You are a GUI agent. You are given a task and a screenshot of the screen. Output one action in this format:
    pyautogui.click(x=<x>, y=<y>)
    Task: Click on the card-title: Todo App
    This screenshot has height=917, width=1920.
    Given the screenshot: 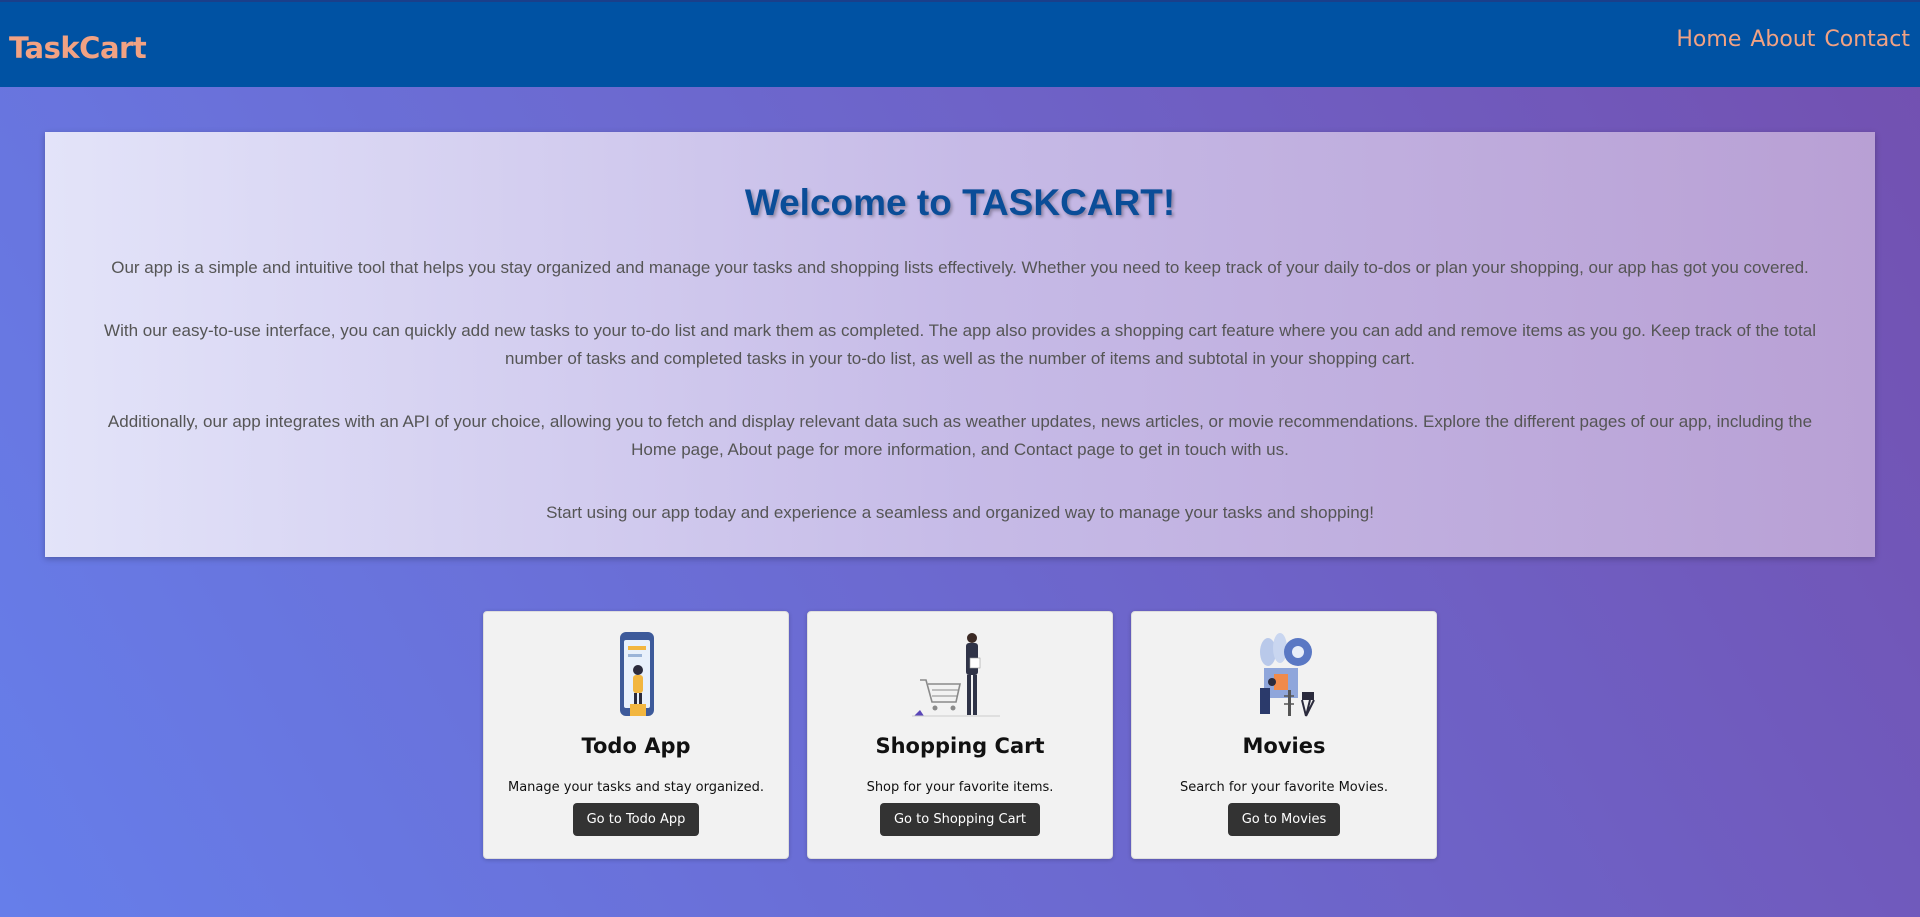 What is the action you would take?
    pyautogui.click(x=636, y=746)
    